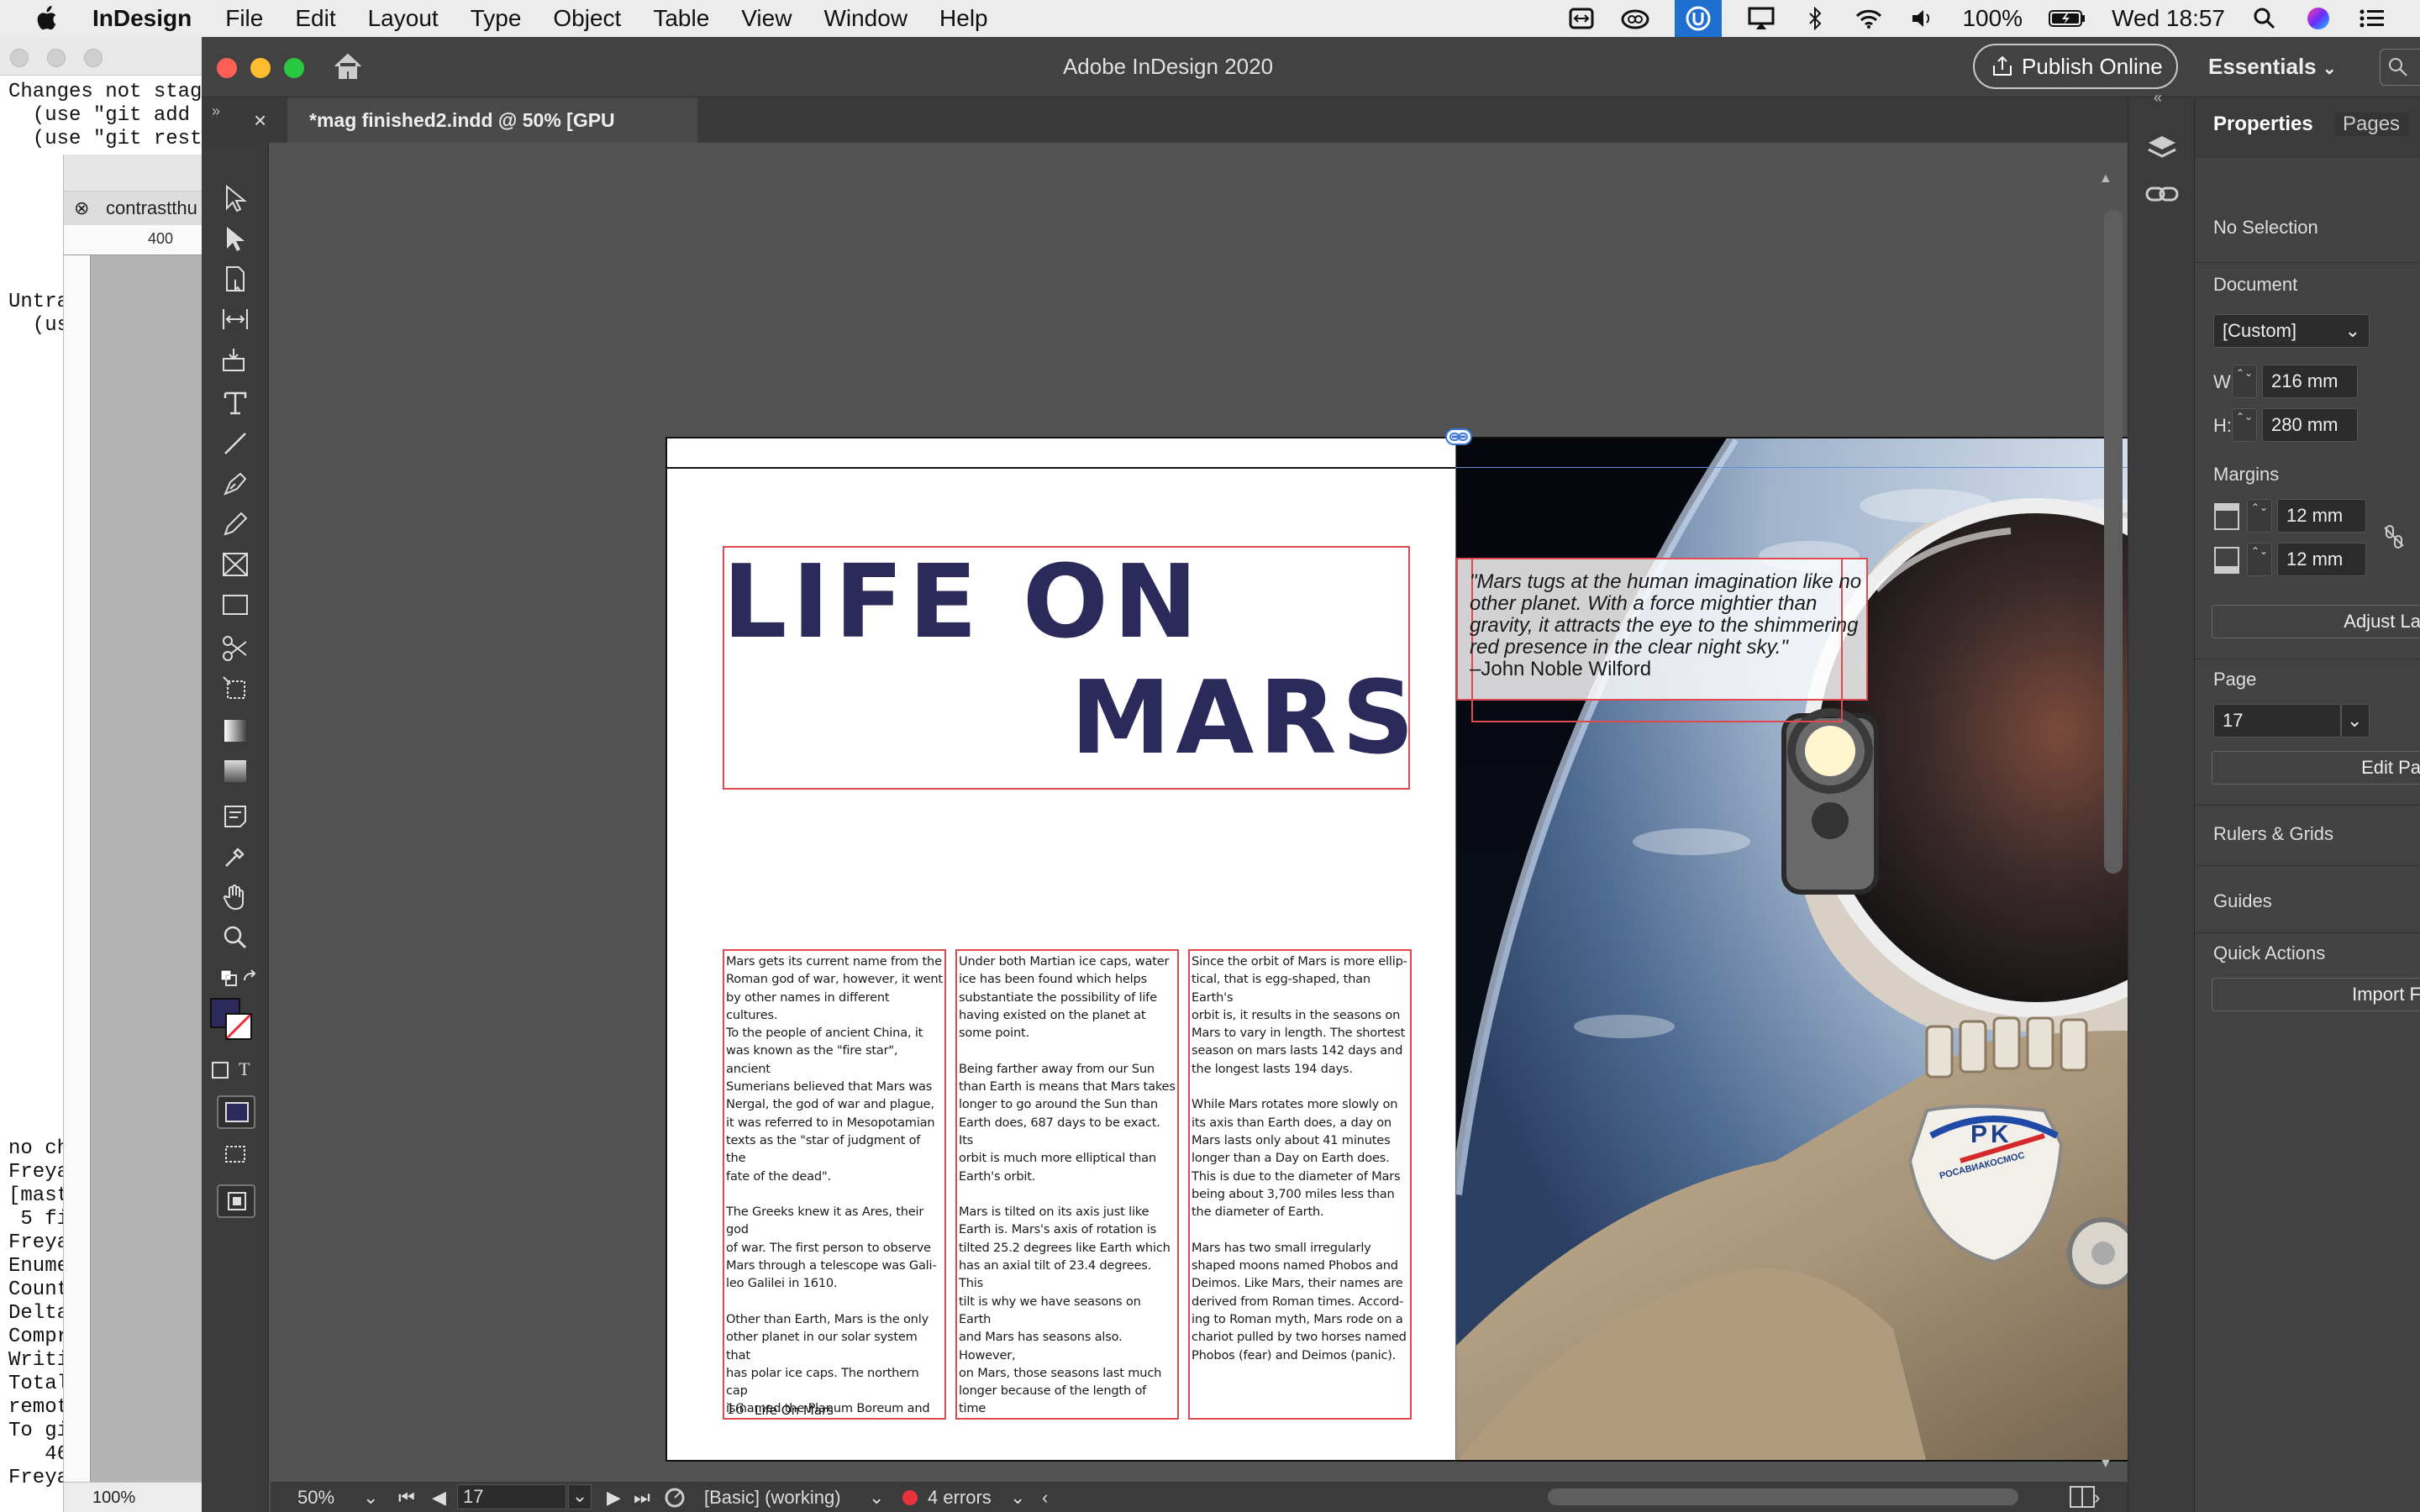 Image resolution: width=2420 pixels, height=1512 pixels. Describe the element at coordinates (1458, 436) in the screenshot. I see `link-icon` at that location.